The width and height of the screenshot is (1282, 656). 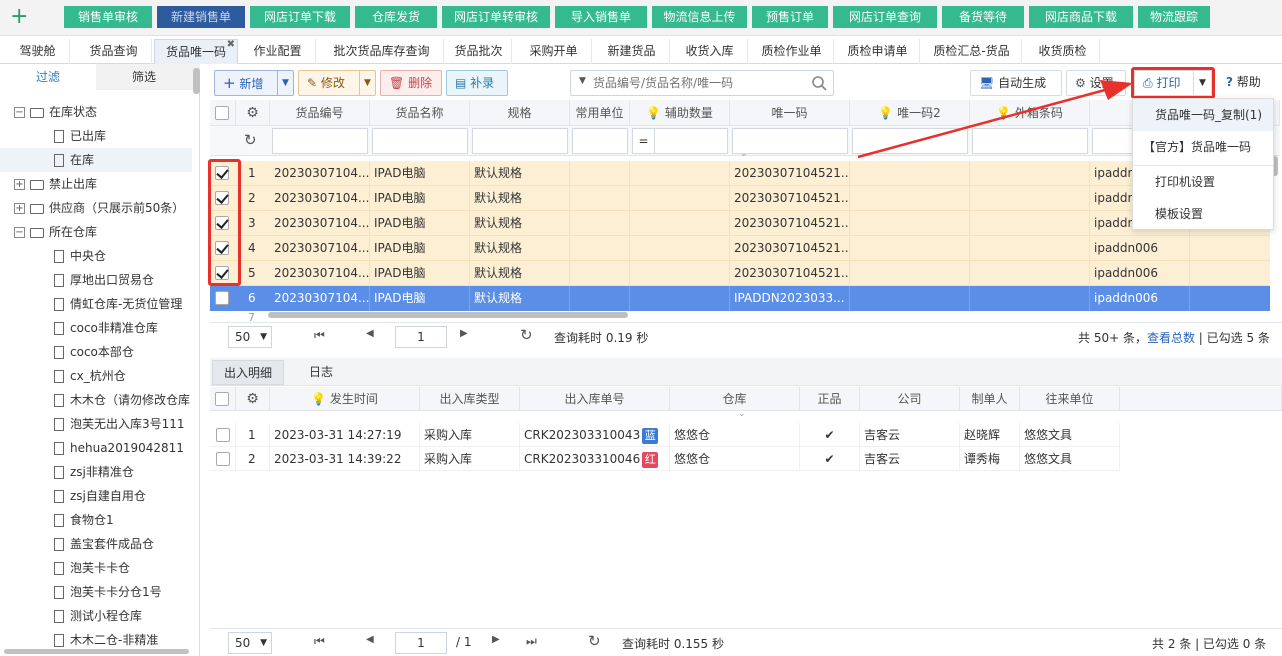 I want to click on tree-item: 木木仓（请勿修改仓库, so click(x=96, y=400).